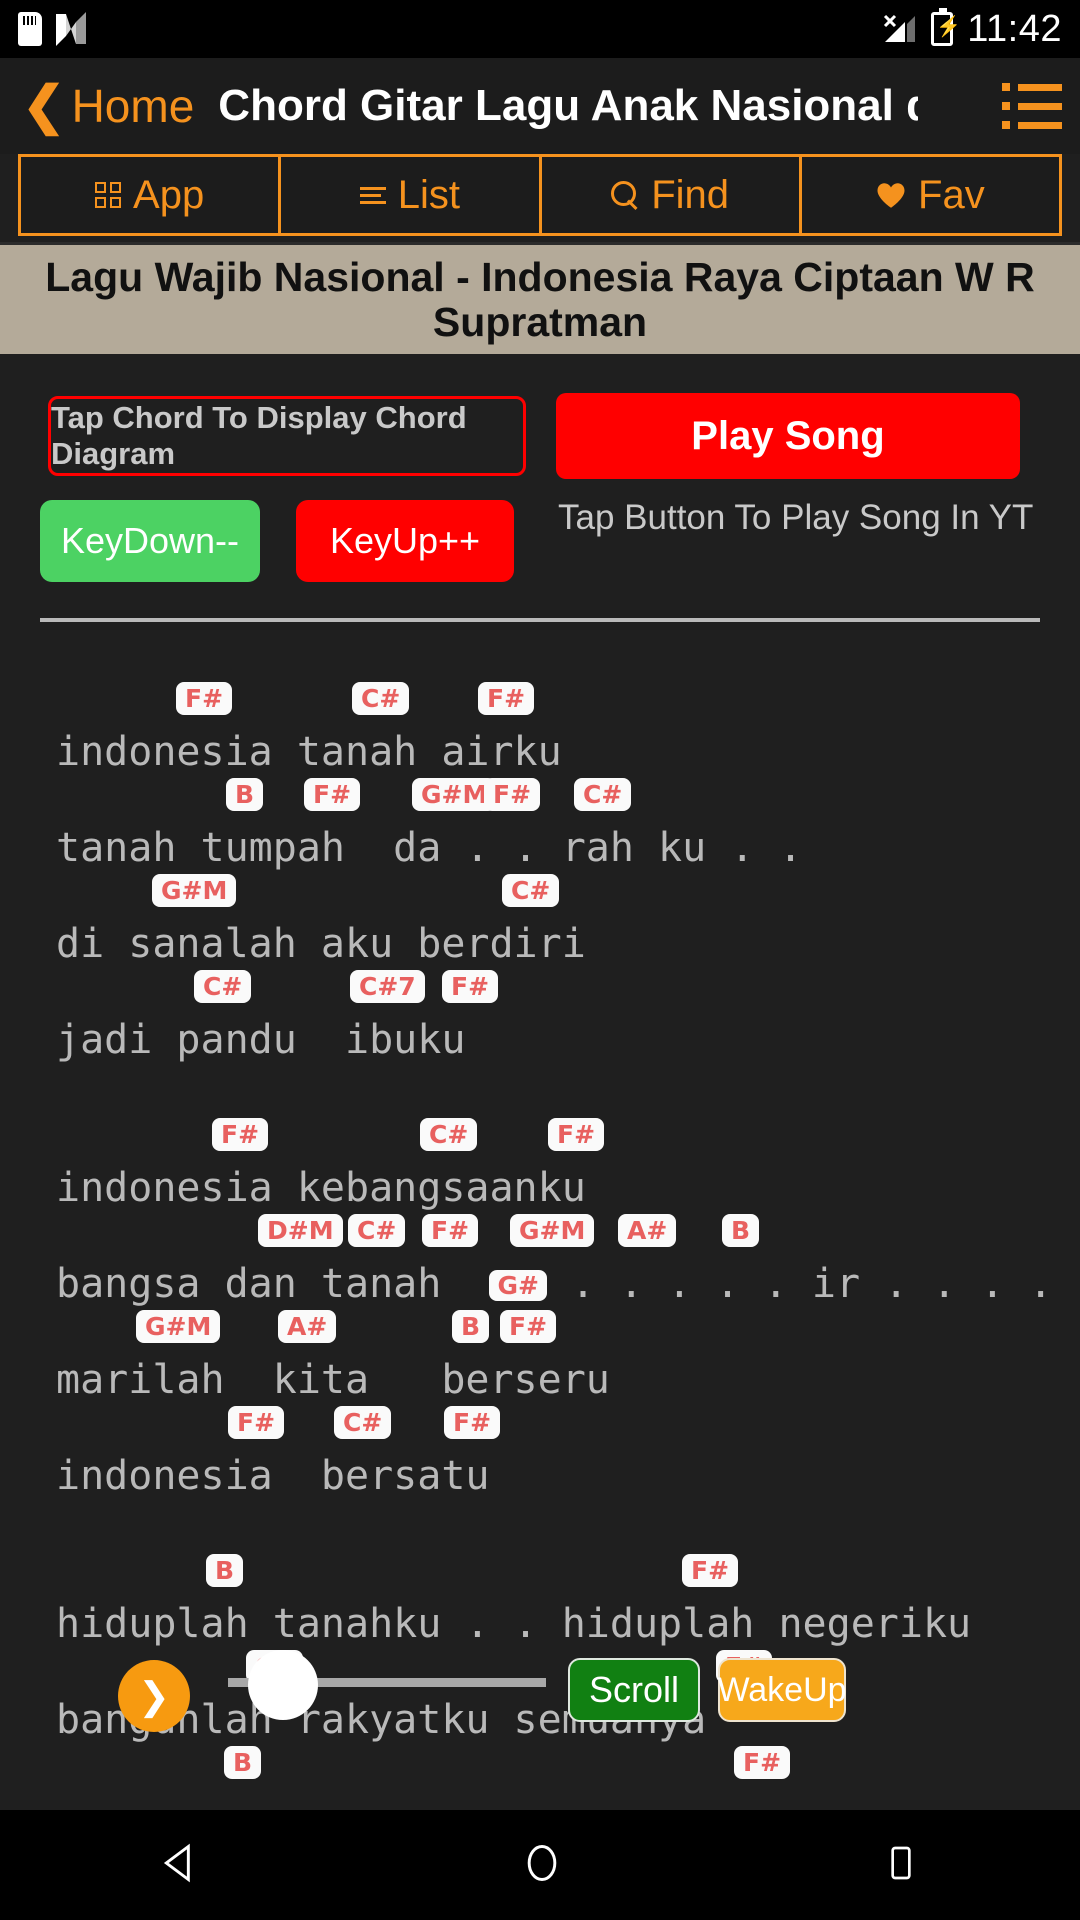  I want to click on nav-home-icon, so click(542, 1865).